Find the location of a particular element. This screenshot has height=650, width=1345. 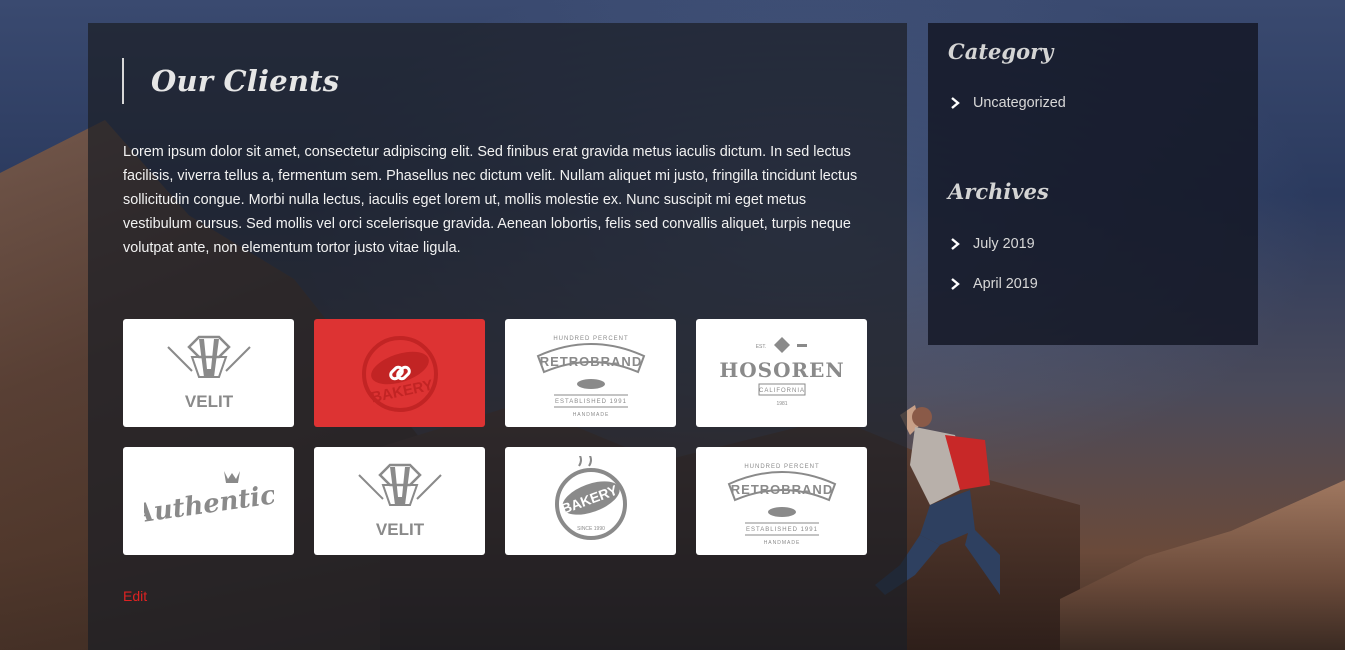

hosoren-logo: EST. HOSOREN CALIFORNIA 1981 is located at coordinates (781, 372).